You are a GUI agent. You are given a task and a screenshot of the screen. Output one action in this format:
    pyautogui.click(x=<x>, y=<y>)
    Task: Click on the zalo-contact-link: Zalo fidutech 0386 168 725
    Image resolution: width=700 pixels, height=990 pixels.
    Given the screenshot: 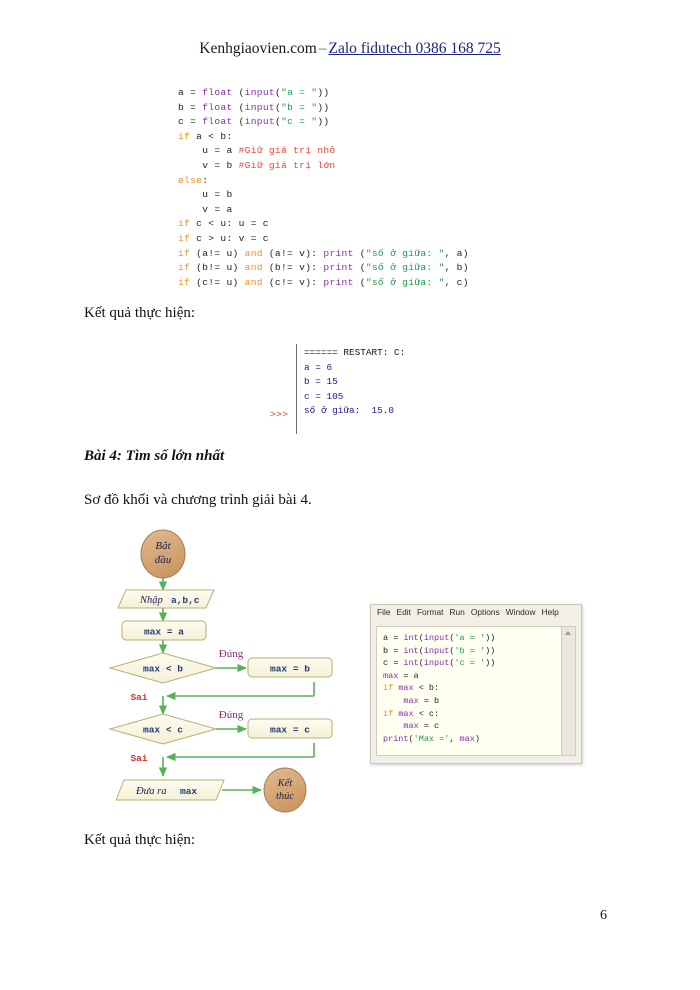 What is the action you would take?
    pyautogui.click(x=415, y=48)
    